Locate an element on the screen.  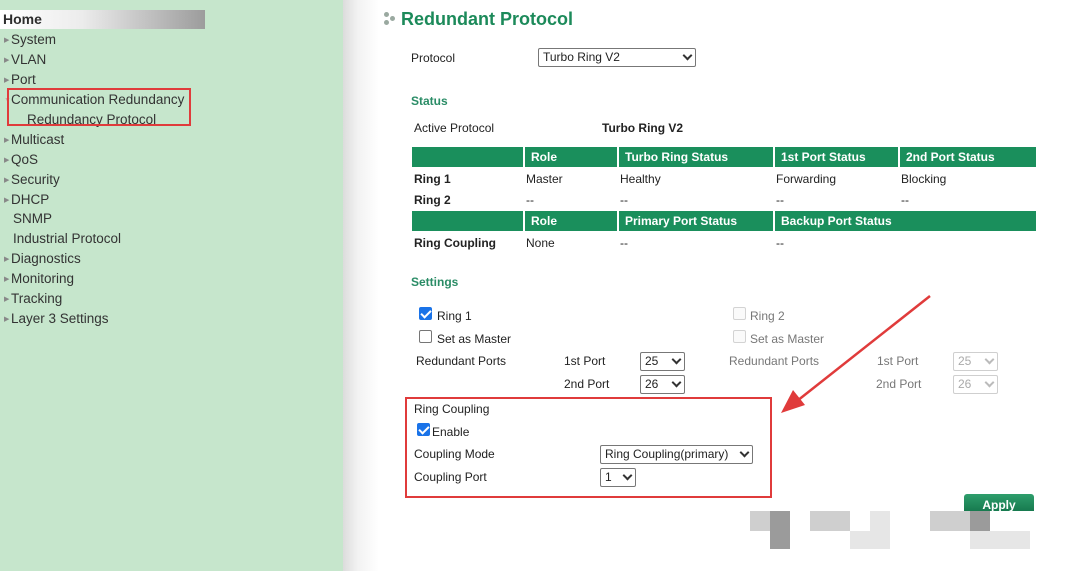
col-1st-port-status: 1st Port Status is located at coordinates (835, 157).